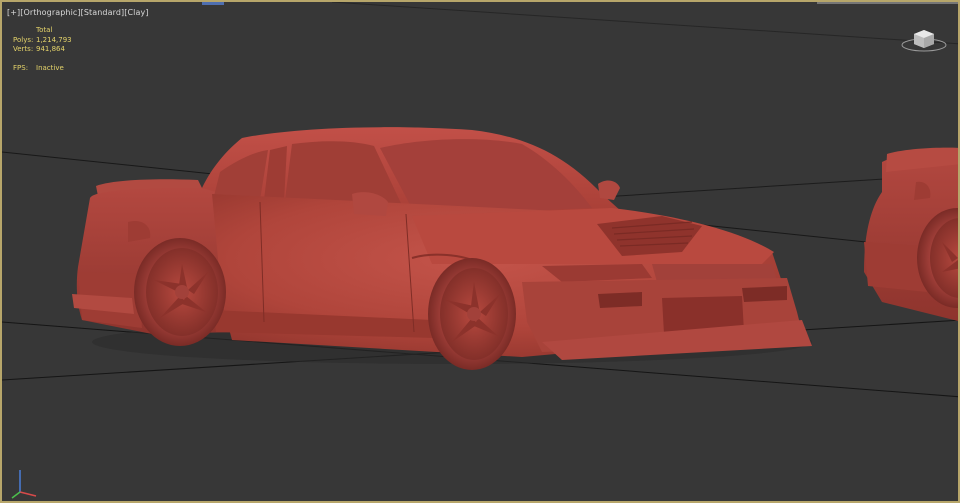  What do you see at coordinates (50, 49) in the screenshot?
I see `verts-value: 941,864` at bounding box center [50, 49].